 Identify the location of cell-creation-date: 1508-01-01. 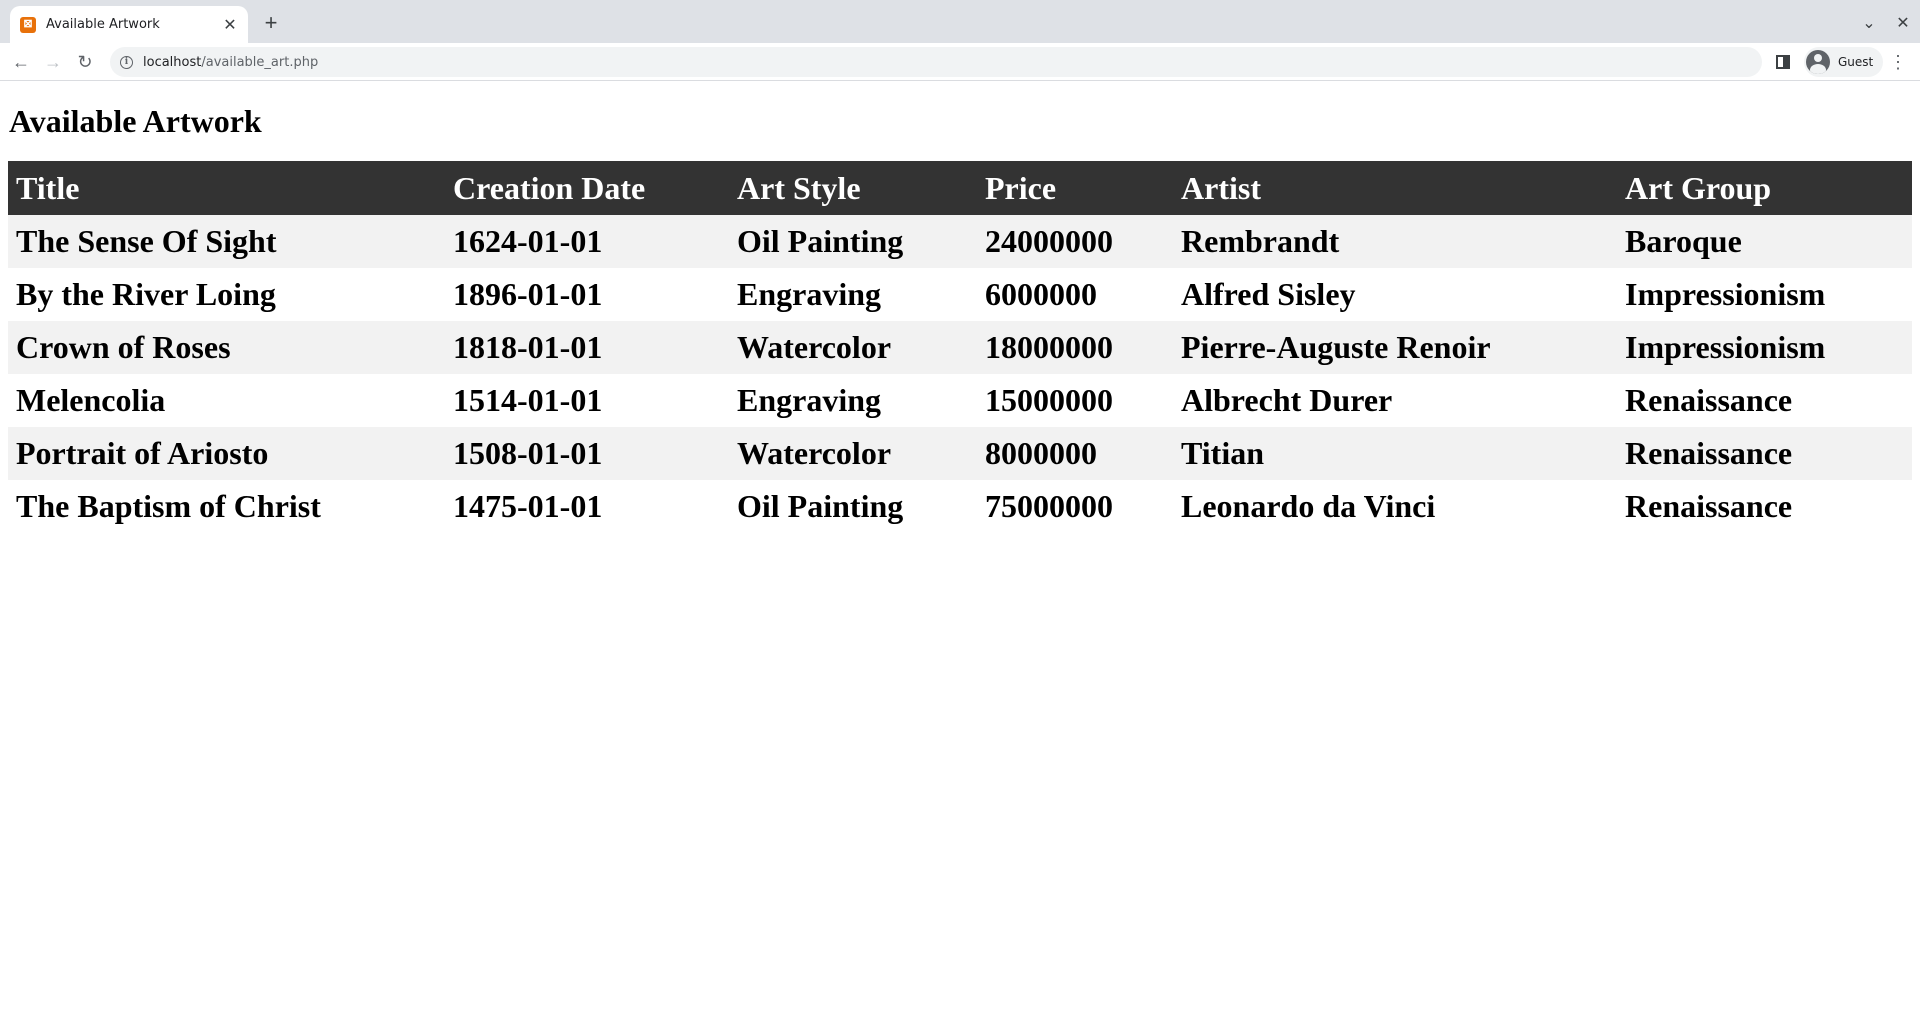
(528, 453).